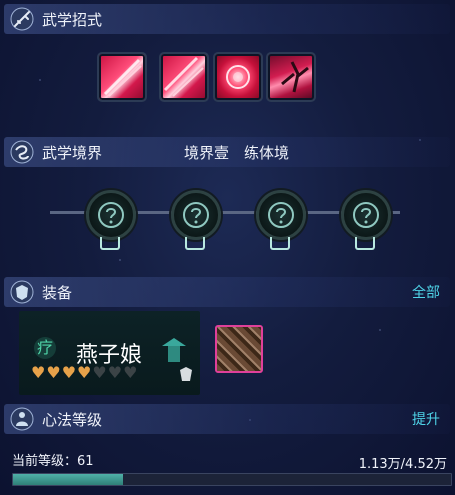 This screenshot has width=455, height=495. What do you see at coordinates (68, 479) in the screenshot?
I see `progress-fill` at bounding box center [68, 479].